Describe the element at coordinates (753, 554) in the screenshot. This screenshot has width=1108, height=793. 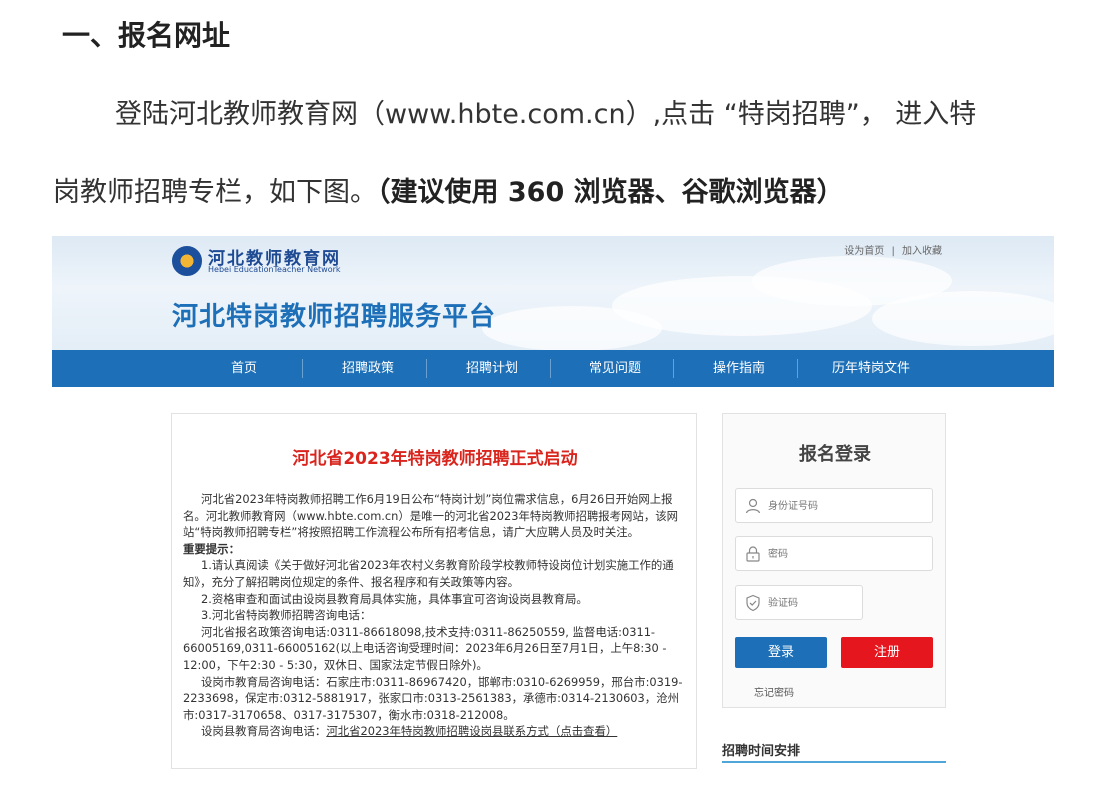
I see `lock-icon` at that location.